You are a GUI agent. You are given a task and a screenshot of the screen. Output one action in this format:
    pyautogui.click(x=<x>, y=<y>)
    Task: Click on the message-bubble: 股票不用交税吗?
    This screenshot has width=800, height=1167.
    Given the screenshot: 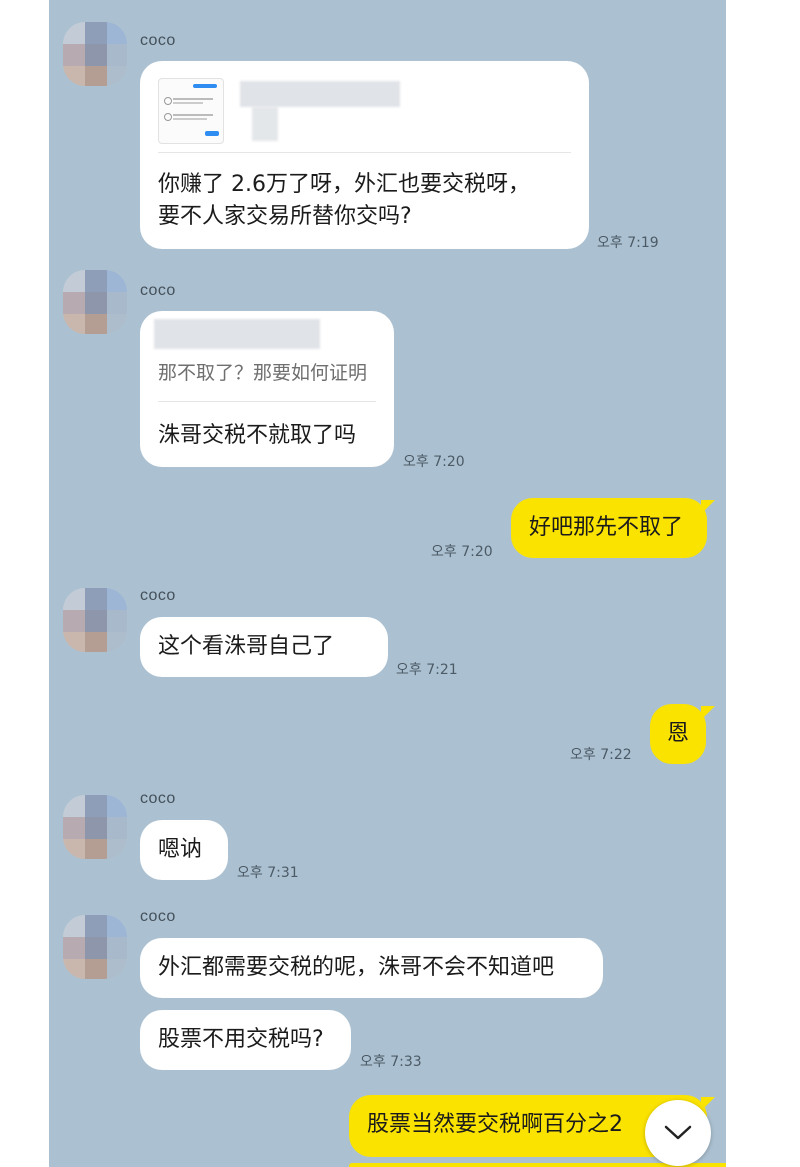 What is the action you would take?
    pyautogui.click(x=245, y=1040)
    